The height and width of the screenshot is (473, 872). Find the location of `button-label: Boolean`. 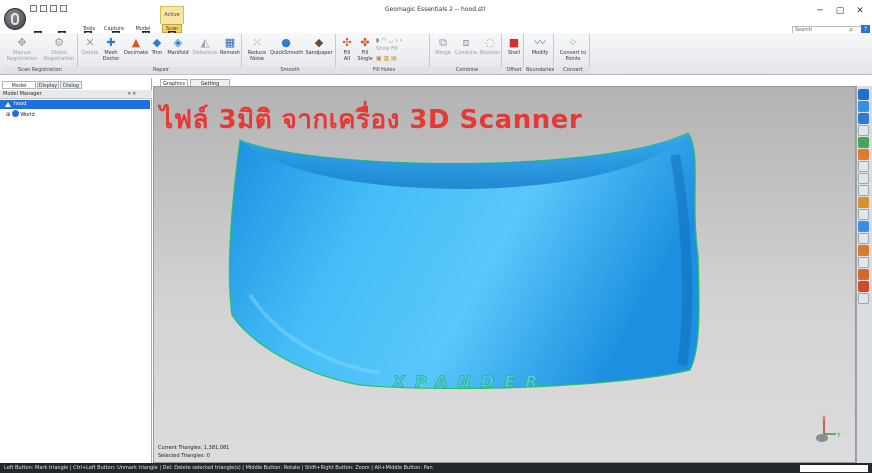

button-label: Boolean is located at coordinates (490, 53).